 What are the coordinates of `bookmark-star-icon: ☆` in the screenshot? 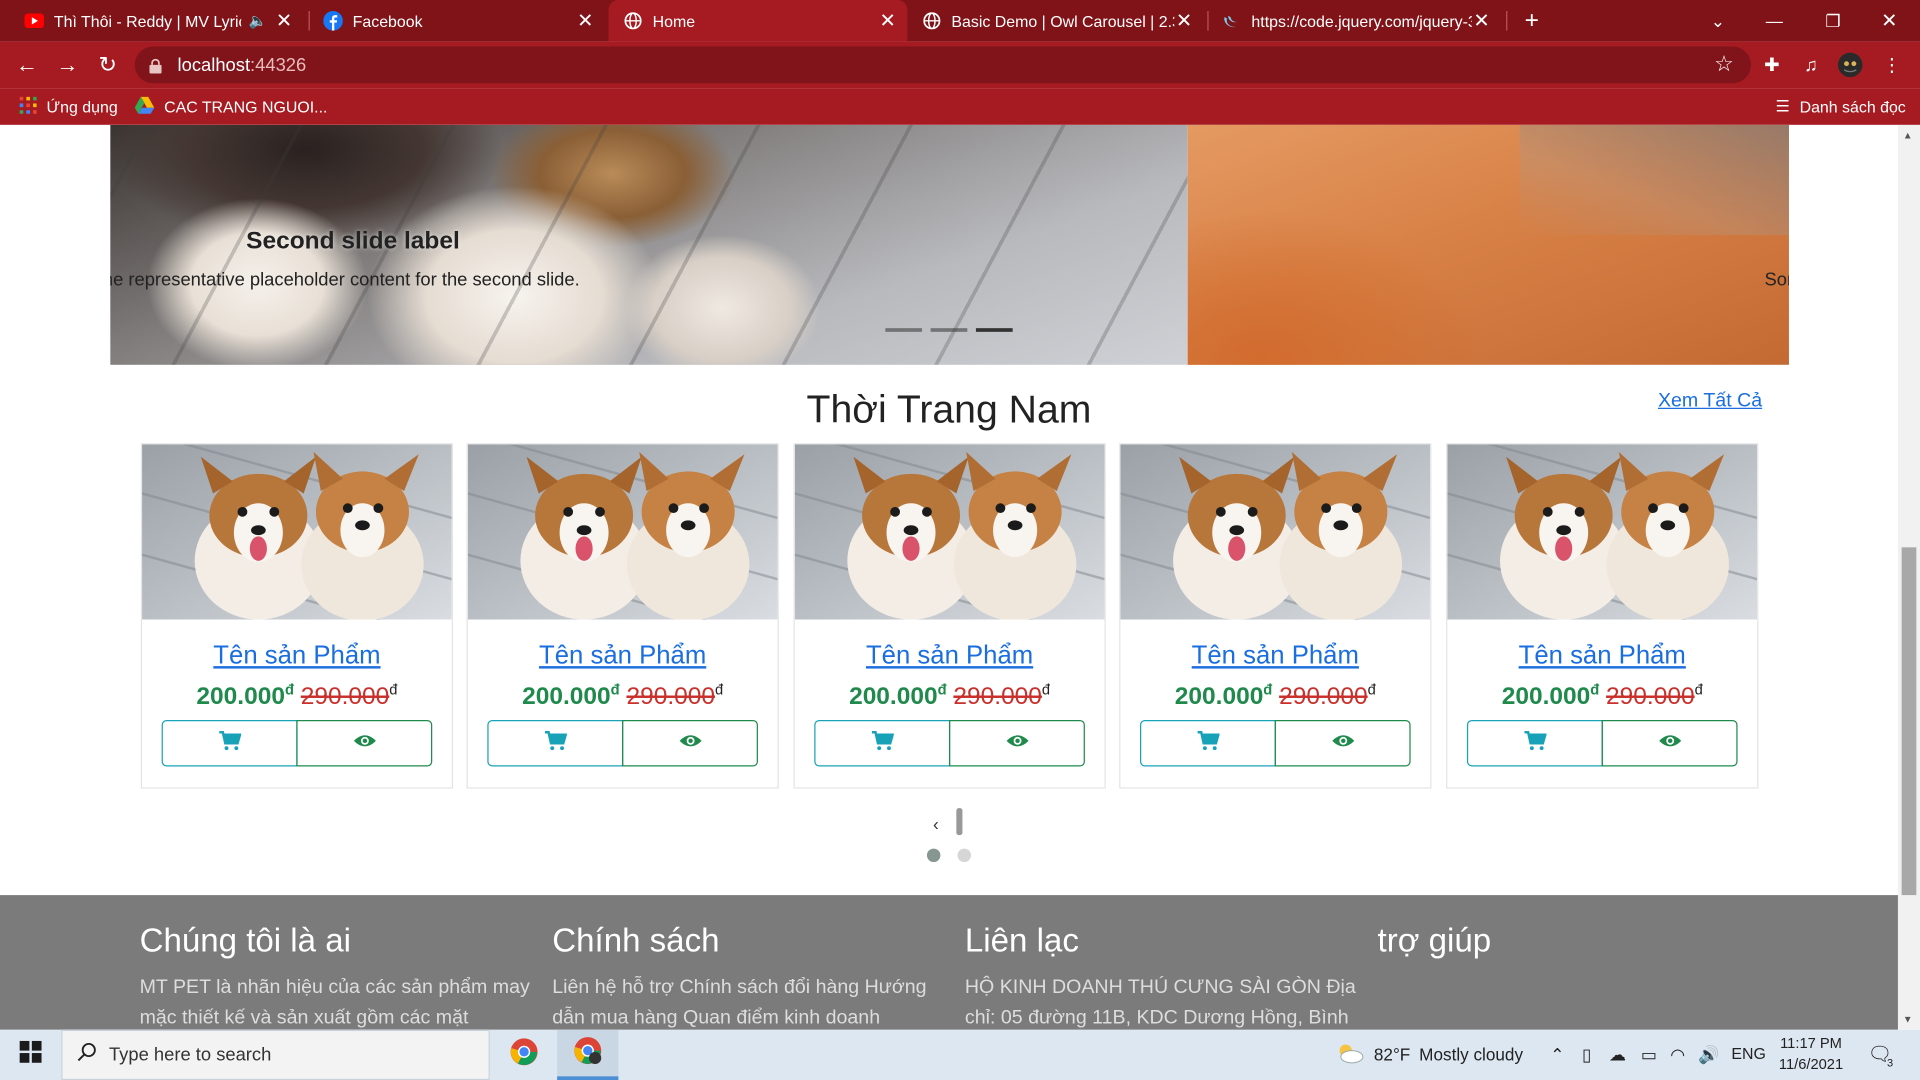 It's located at (1724, 64).